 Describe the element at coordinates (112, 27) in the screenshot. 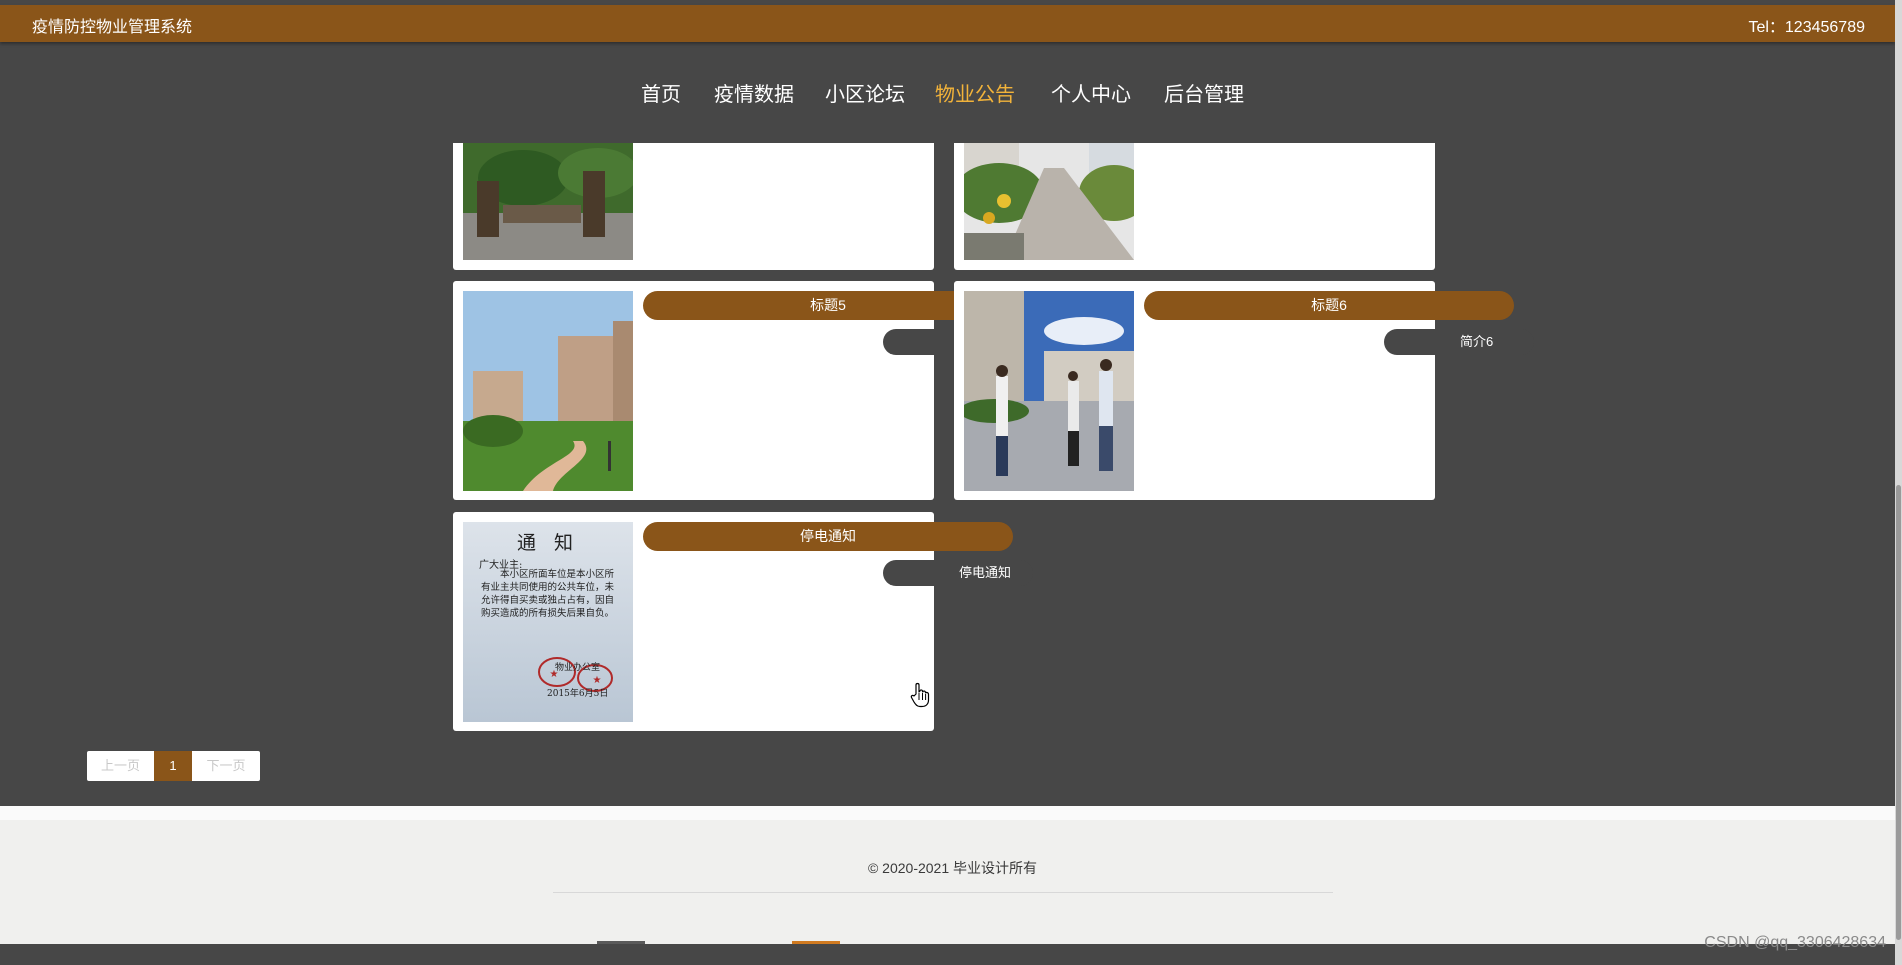

I see `site-title: 疫情防控物业管理系统` at that location.